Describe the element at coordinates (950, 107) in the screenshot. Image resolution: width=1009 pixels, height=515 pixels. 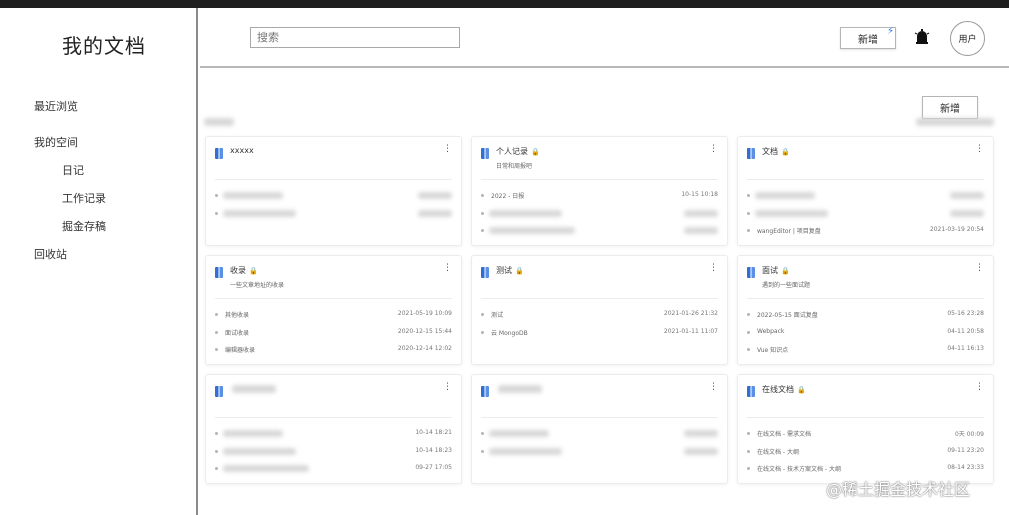
I see `main-new-button: 新增` at that location.